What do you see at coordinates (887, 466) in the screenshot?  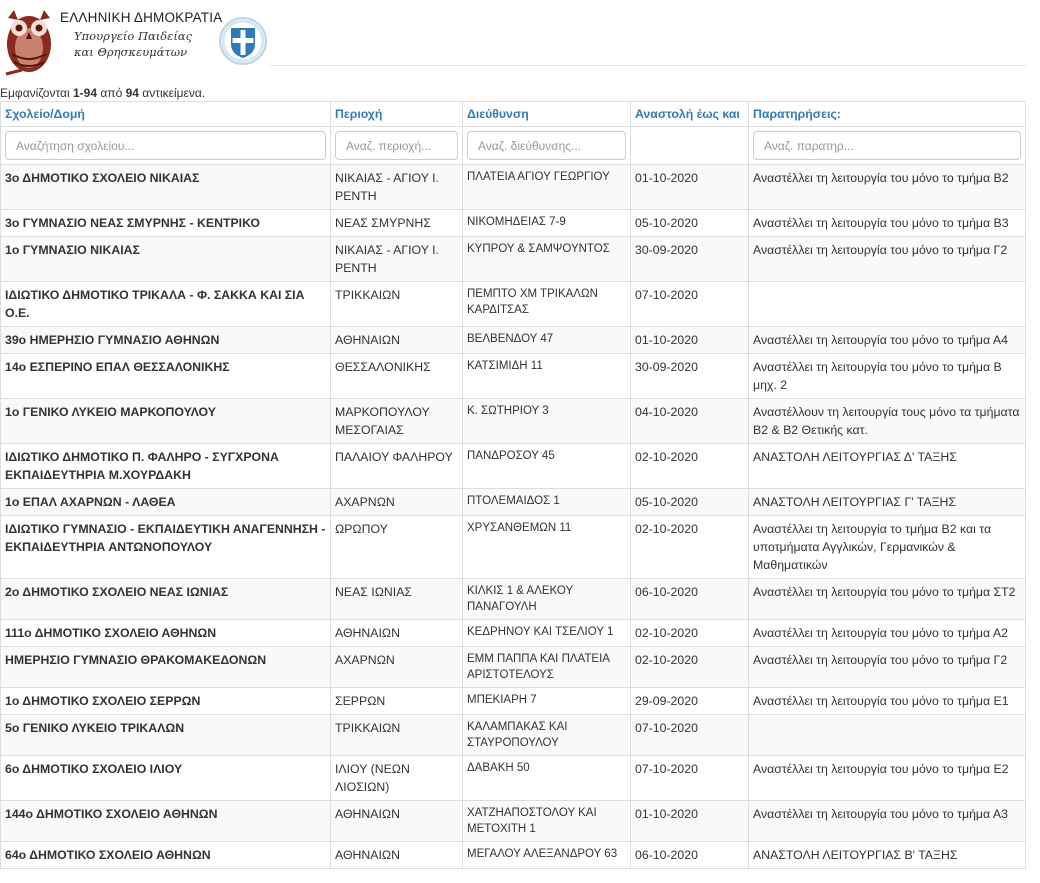 I see `cell-notes: ΑΝΑΣΤΟΛΗ ΛΕΙΤΟΥΡΓΙΑΣ Δ' ΤΑΞΗΣ` at bounding box center [887, 466].